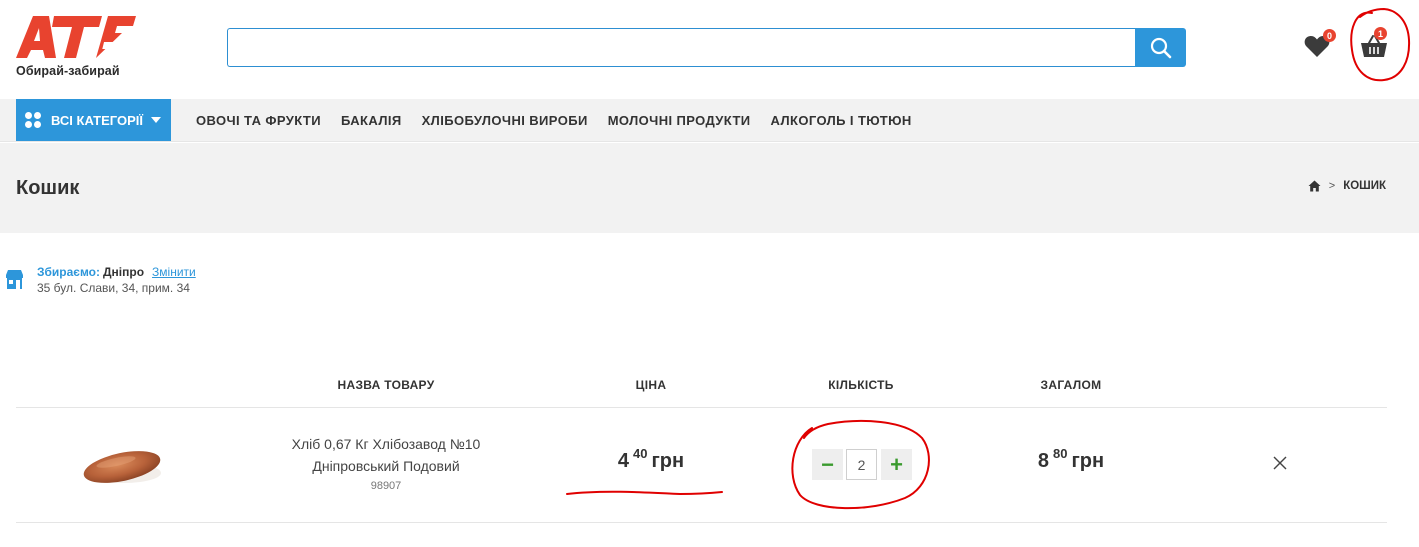  What do you see at coordinates (640, 454) in the screenshot?
I see `unit-price-frac: 40` at bounding box center [640, 454].